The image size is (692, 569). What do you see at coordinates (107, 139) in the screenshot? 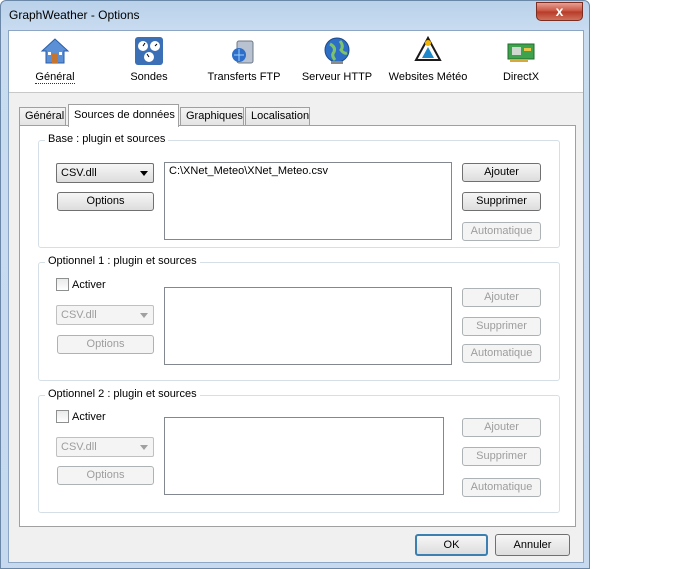
I see `group-title: Base : plugin et sources` at bounding box center [107, 139].